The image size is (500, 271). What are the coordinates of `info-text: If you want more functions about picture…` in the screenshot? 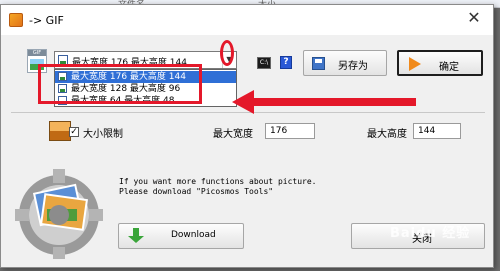 It's located at (217, 187).